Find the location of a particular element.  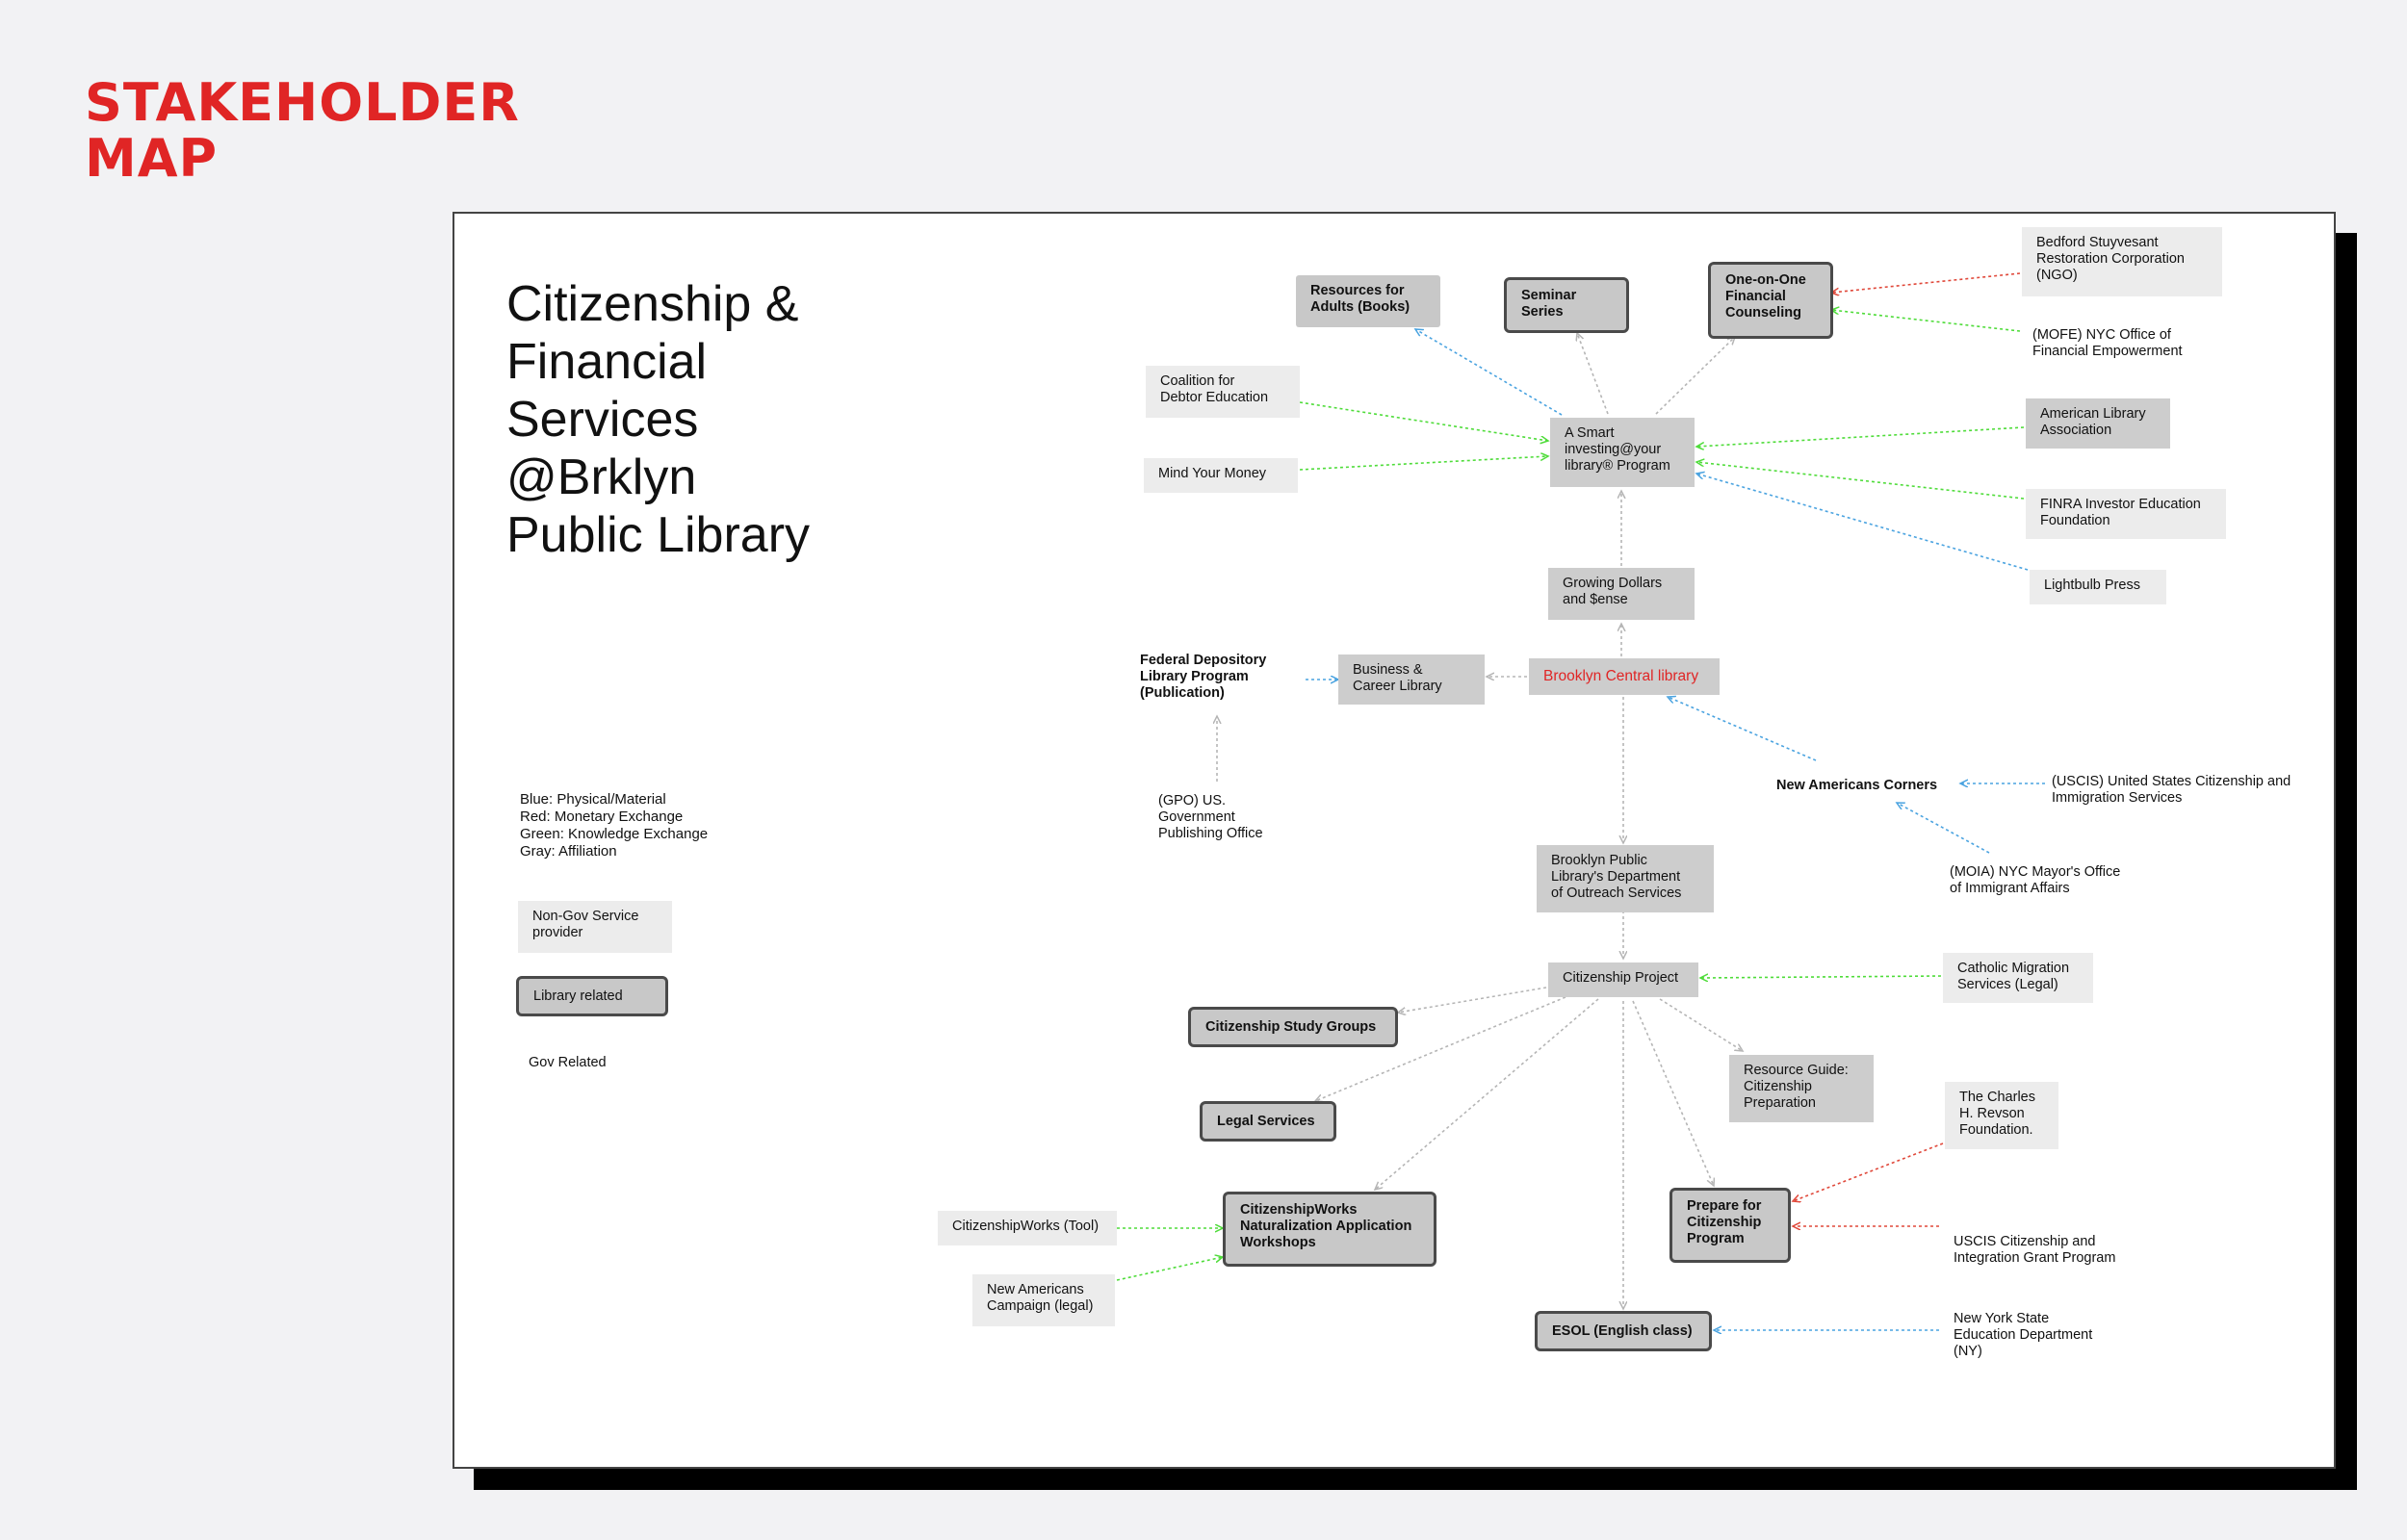

node-brooklyn-central: Brooklyn Central library is located at coordinates (1624, 676).